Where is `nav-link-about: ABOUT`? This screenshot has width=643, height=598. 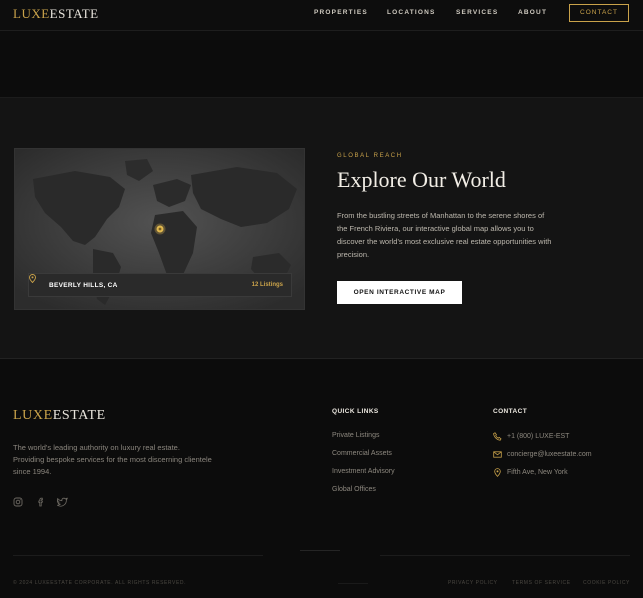 nav-link-about: ABOUT is located at coordinates (532, 12).